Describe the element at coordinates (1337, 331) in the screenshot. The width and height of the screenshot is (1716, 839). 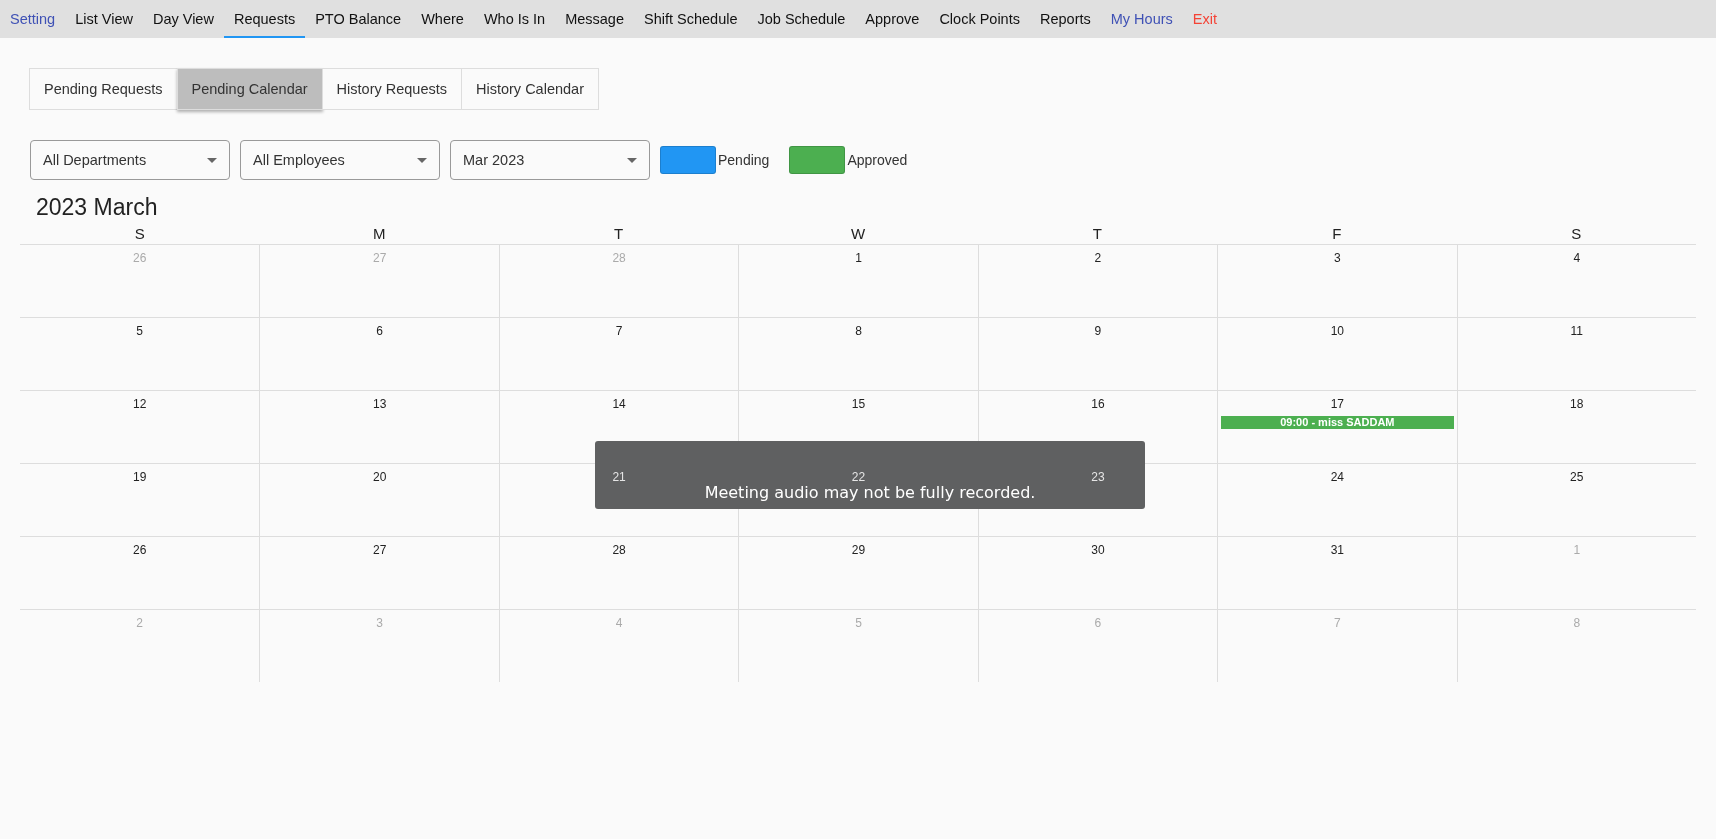
I see `day-number: 10` at that location.